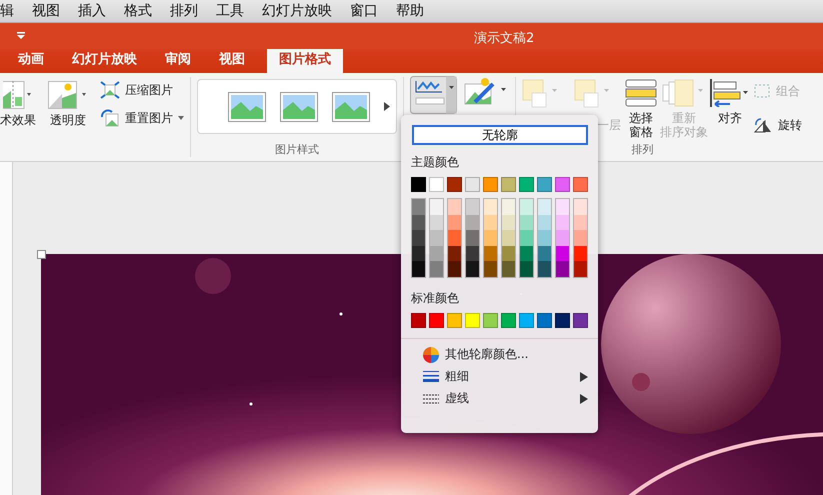  I want to click on dropdown-caret-icon, so click(181, 118).